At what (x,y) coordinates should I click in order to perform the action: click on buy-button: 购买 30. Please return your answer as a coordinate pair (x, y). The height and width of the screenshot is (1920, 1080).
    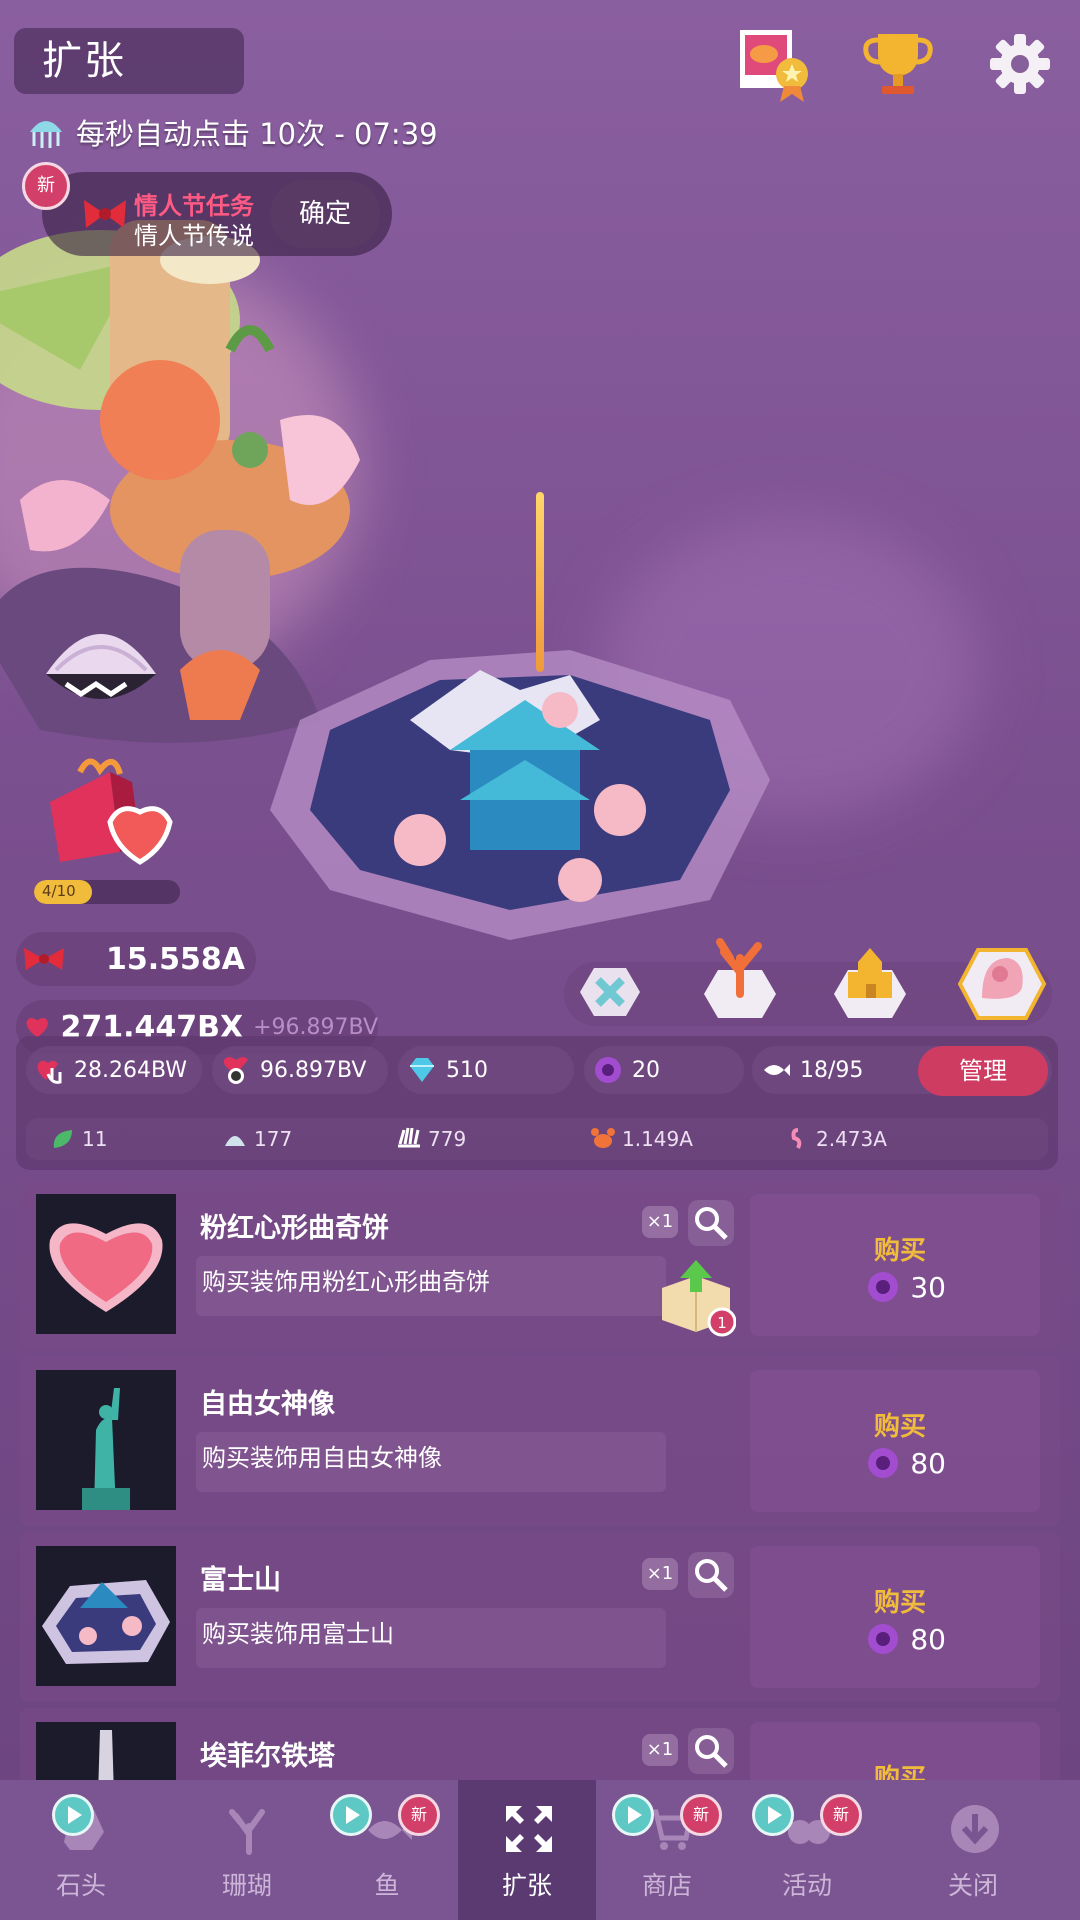
    Looking at the image, I should click on (895, 1265).